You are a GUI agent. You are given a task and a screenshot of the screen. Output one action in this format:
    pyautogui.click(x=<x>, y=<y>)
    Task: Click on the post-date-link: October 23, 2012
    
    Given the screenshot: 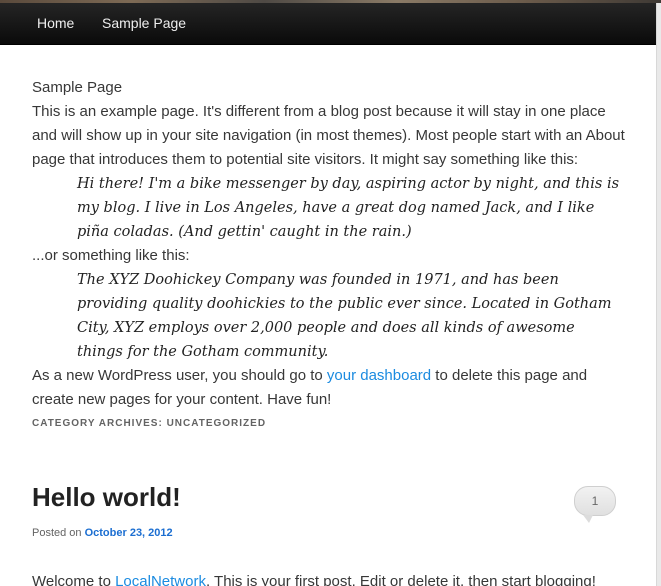 What is the action you would take?
    pyautogui.click(x=129, y=533)
    